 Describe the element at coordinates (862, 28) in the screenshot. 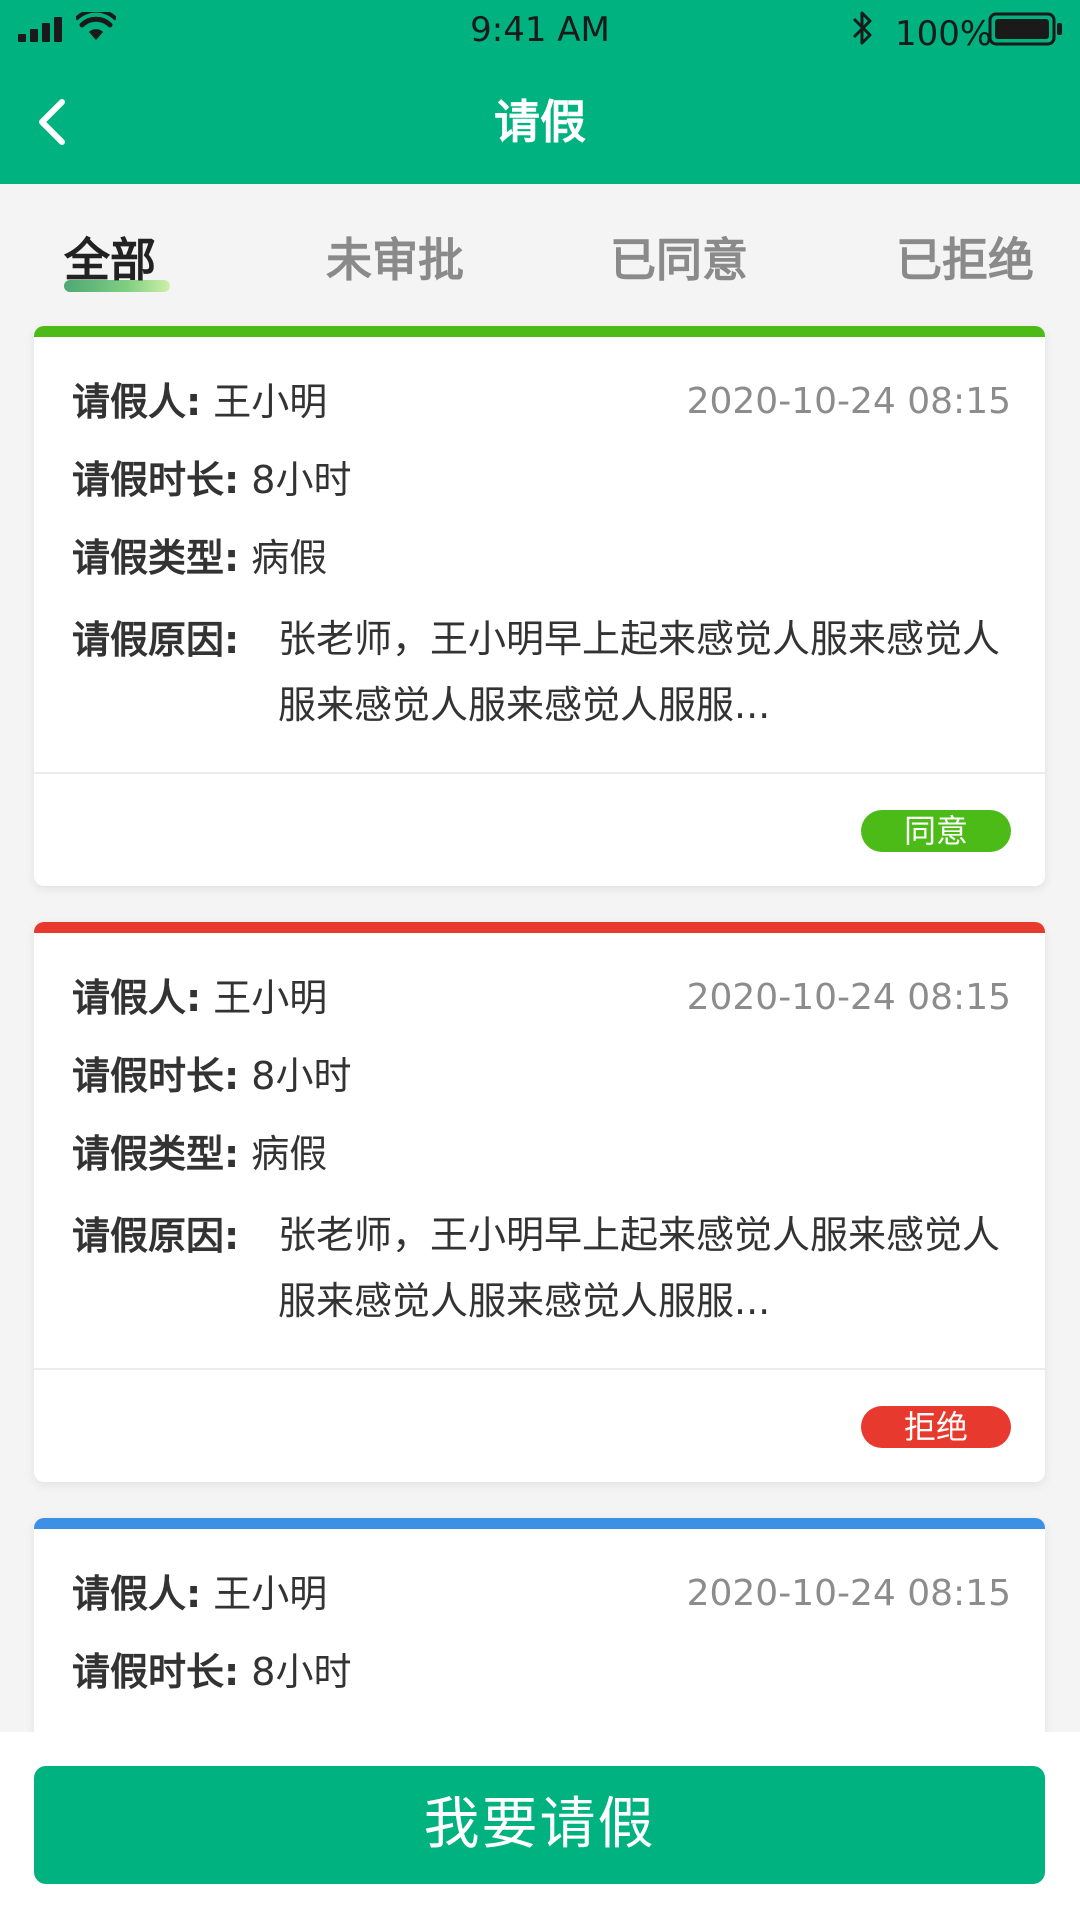

I see `bluetooth-icon` at that location.